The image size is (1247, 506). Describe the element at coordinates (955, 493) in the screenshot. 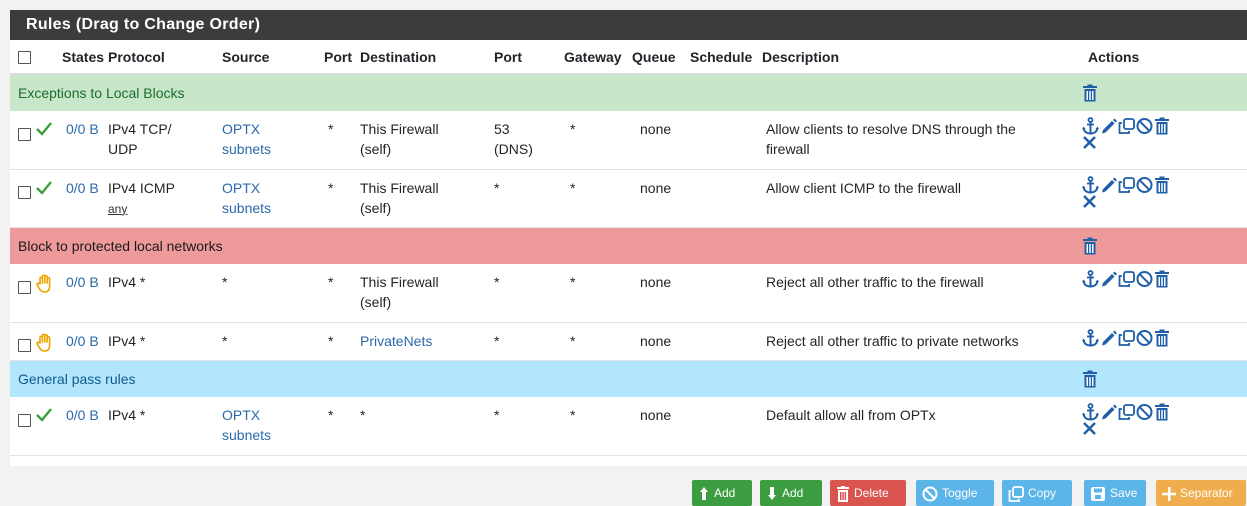

I see `toggle-button: Toggle` at that location.